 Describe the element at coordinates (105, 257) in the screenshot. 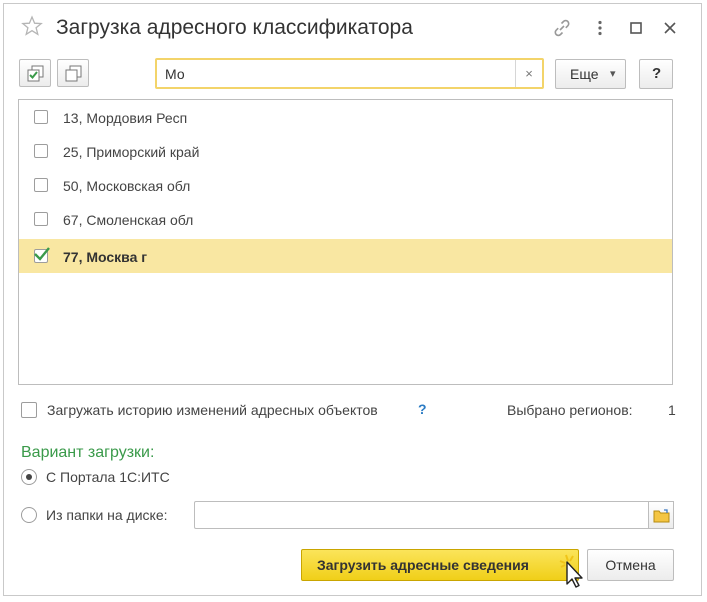

I see `region-label: 77, Москва г` at that location.